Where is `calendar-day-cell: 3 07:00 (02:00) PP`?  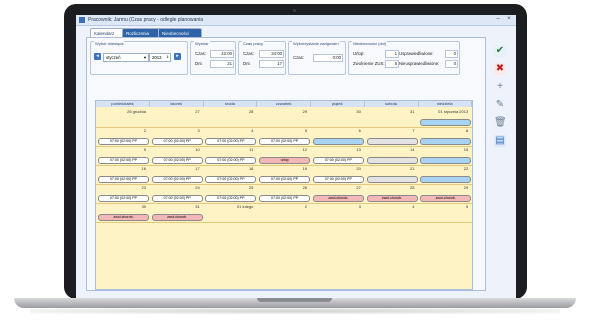
calendar-day-cell: 3 07:00 (02:00) PP is located at coordinates (177, 136).